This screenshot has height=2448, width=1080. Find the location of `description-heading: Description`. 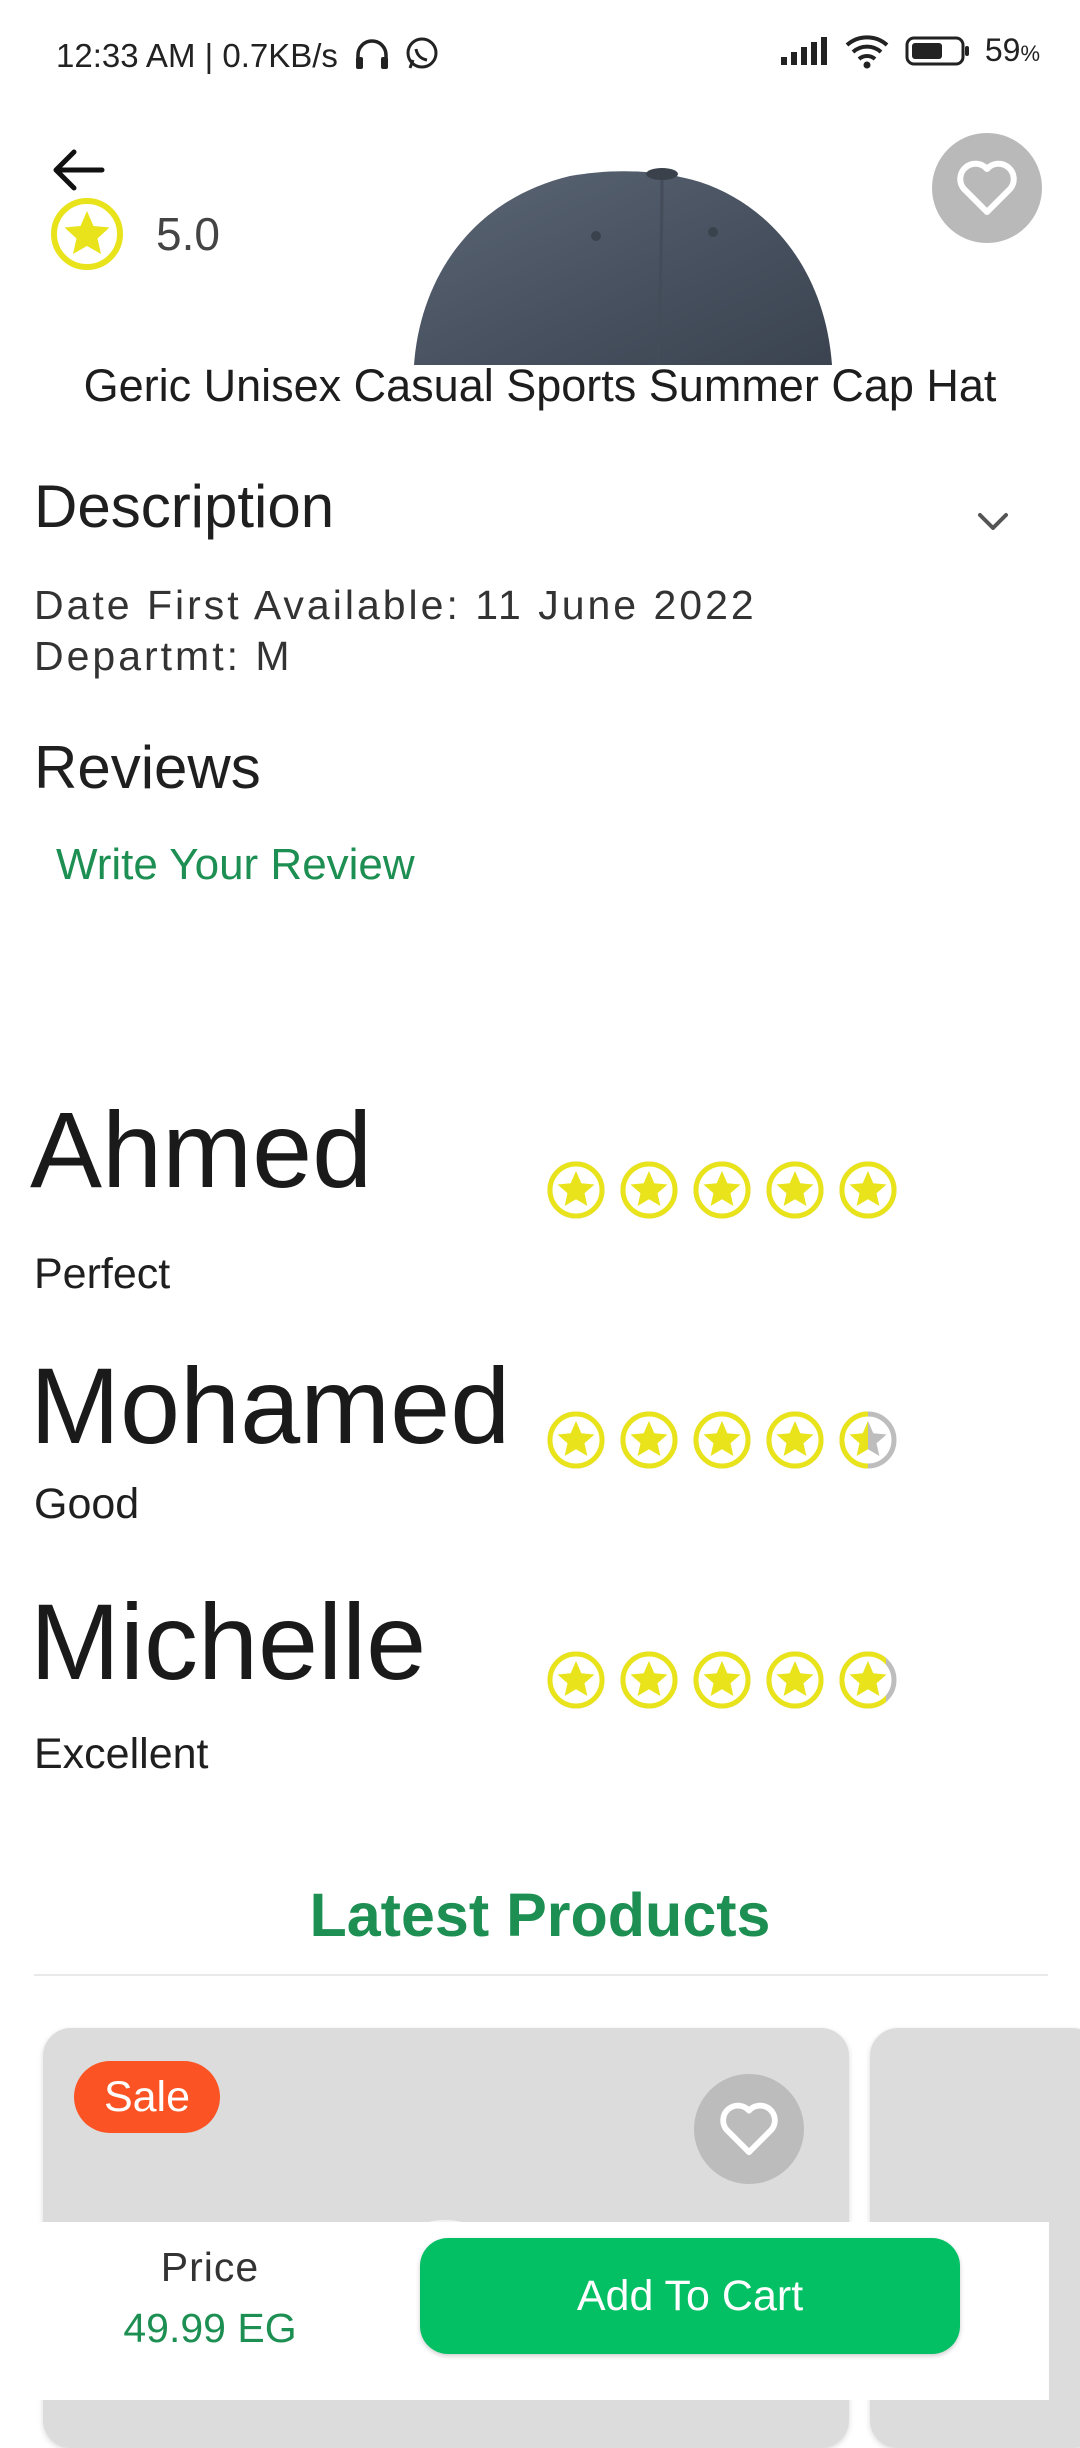

description-heading: Description is located at coordinates (184, 506).